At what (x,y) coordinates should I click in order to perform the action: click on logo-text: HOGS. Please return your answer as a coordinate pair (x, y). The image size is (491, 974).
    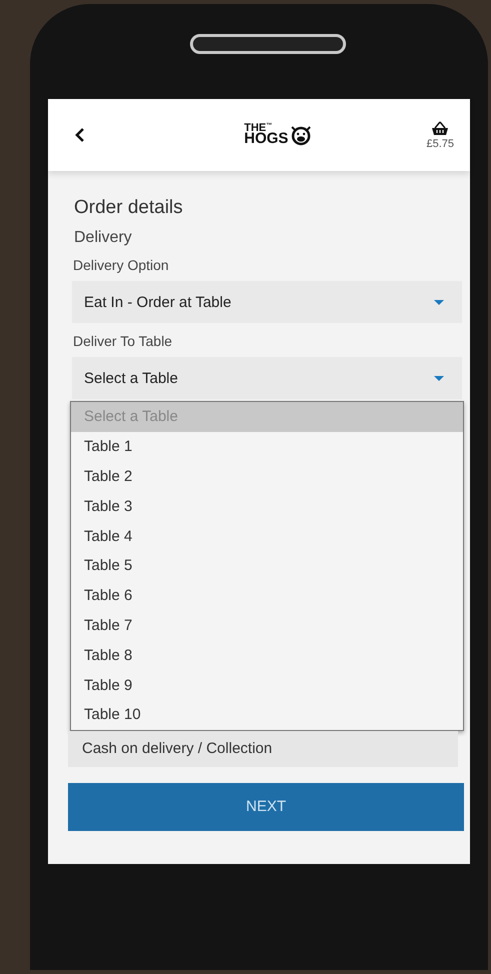
    Looking at the image, I should click on (266, 139).